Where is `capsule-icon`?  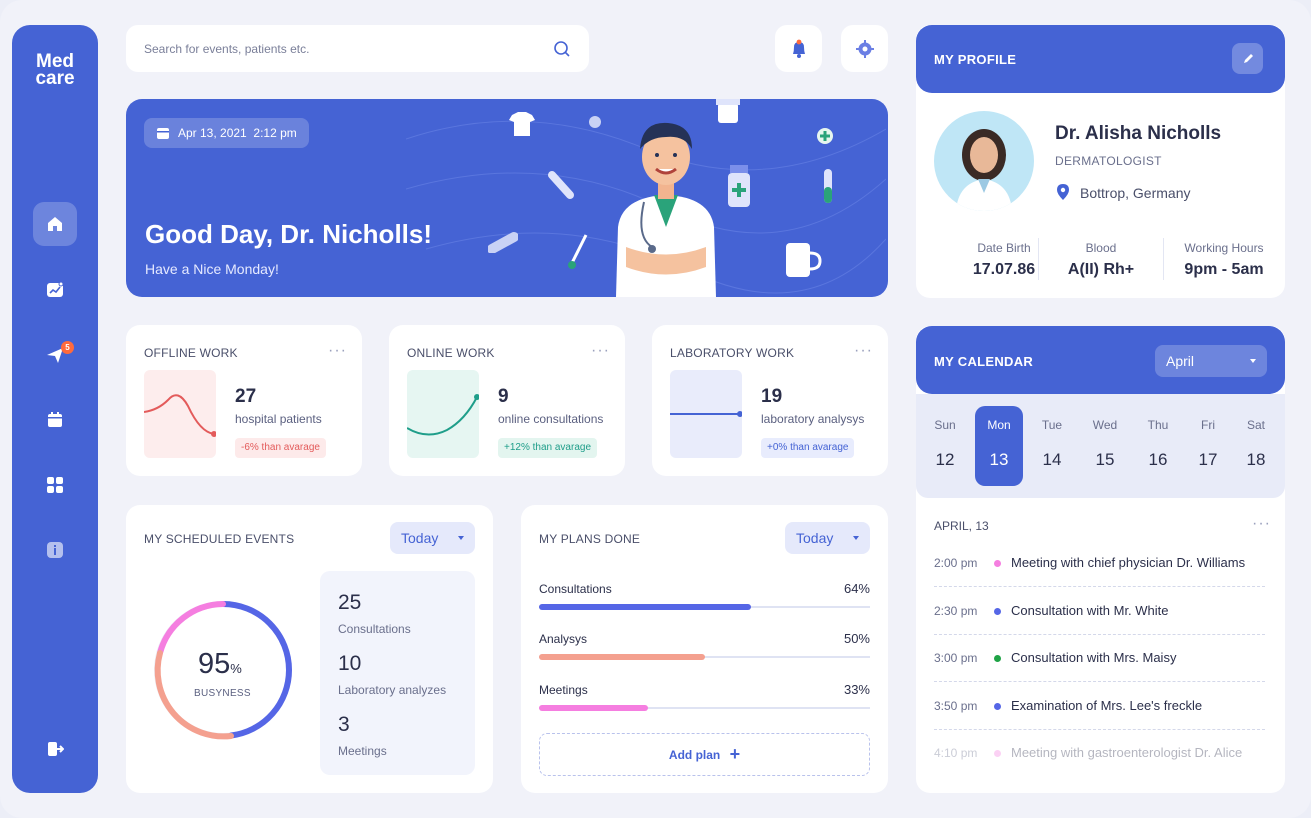
capsule-icon is located at coordinates (503, 242).